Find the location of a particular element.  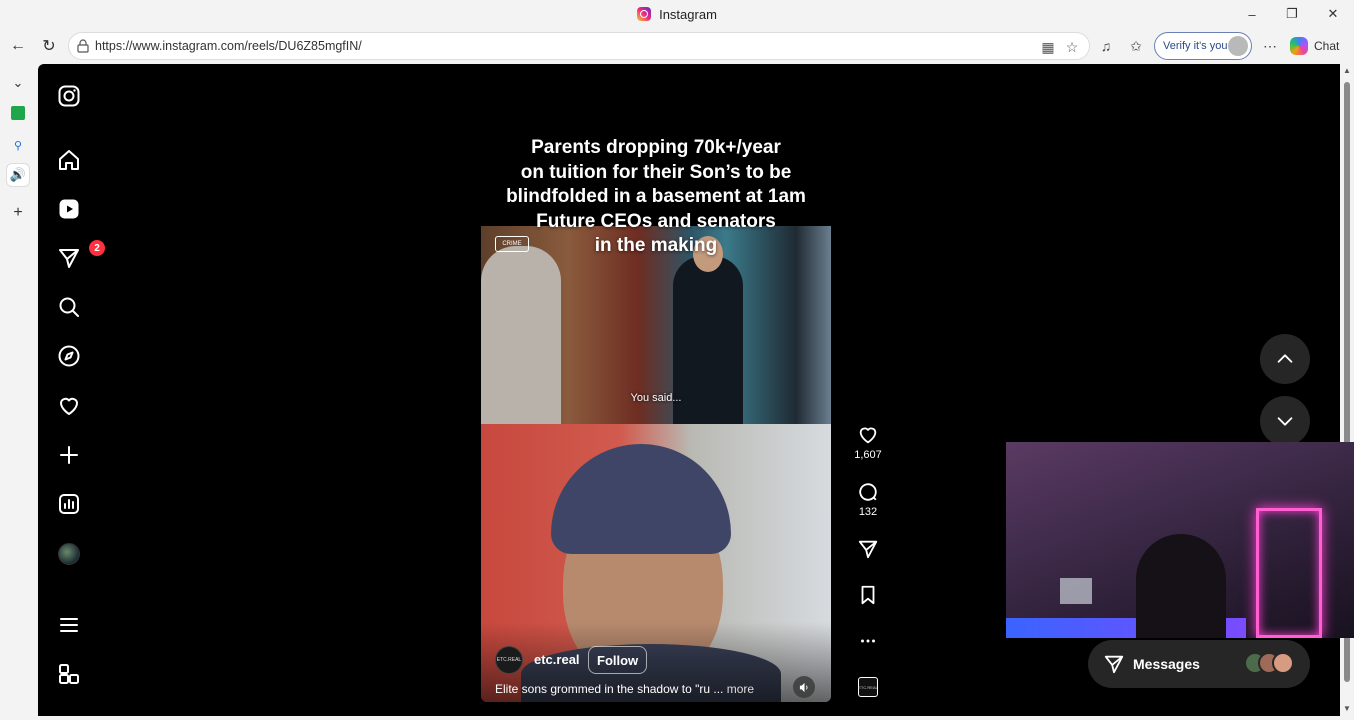

profile-avatar is located at coordinates (69, 554).